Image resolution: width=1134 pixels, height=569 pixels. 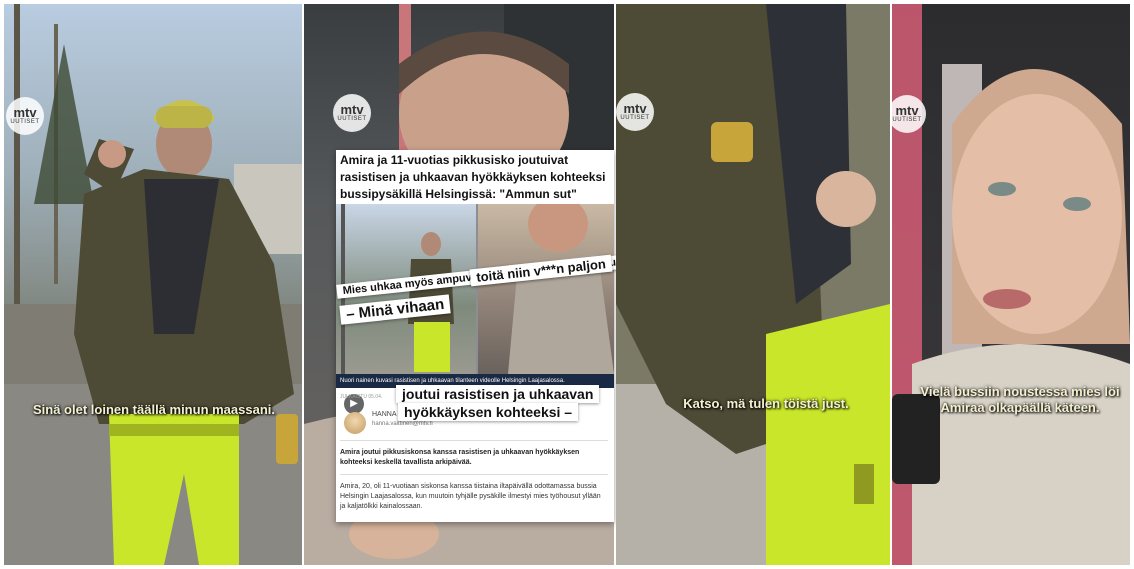 What do you see at coordinates (498, 394) in the screenshot?
I see `overlay-quote-4: joutui rasistisen ja uhkaavan` at bounding box center [498, 394].